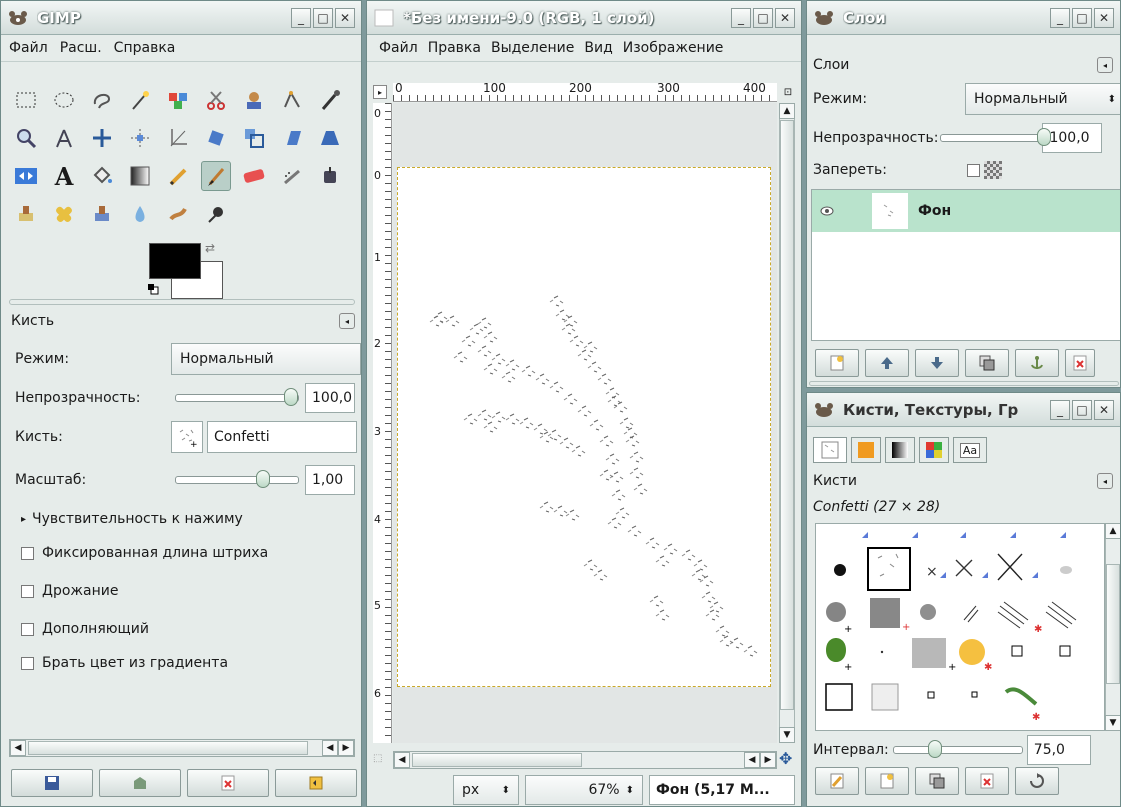 This screenshot has height=807, width=1121. I want to click on fixed-length-checkbox: Фиксированная длина штриха, so click(144, 553).